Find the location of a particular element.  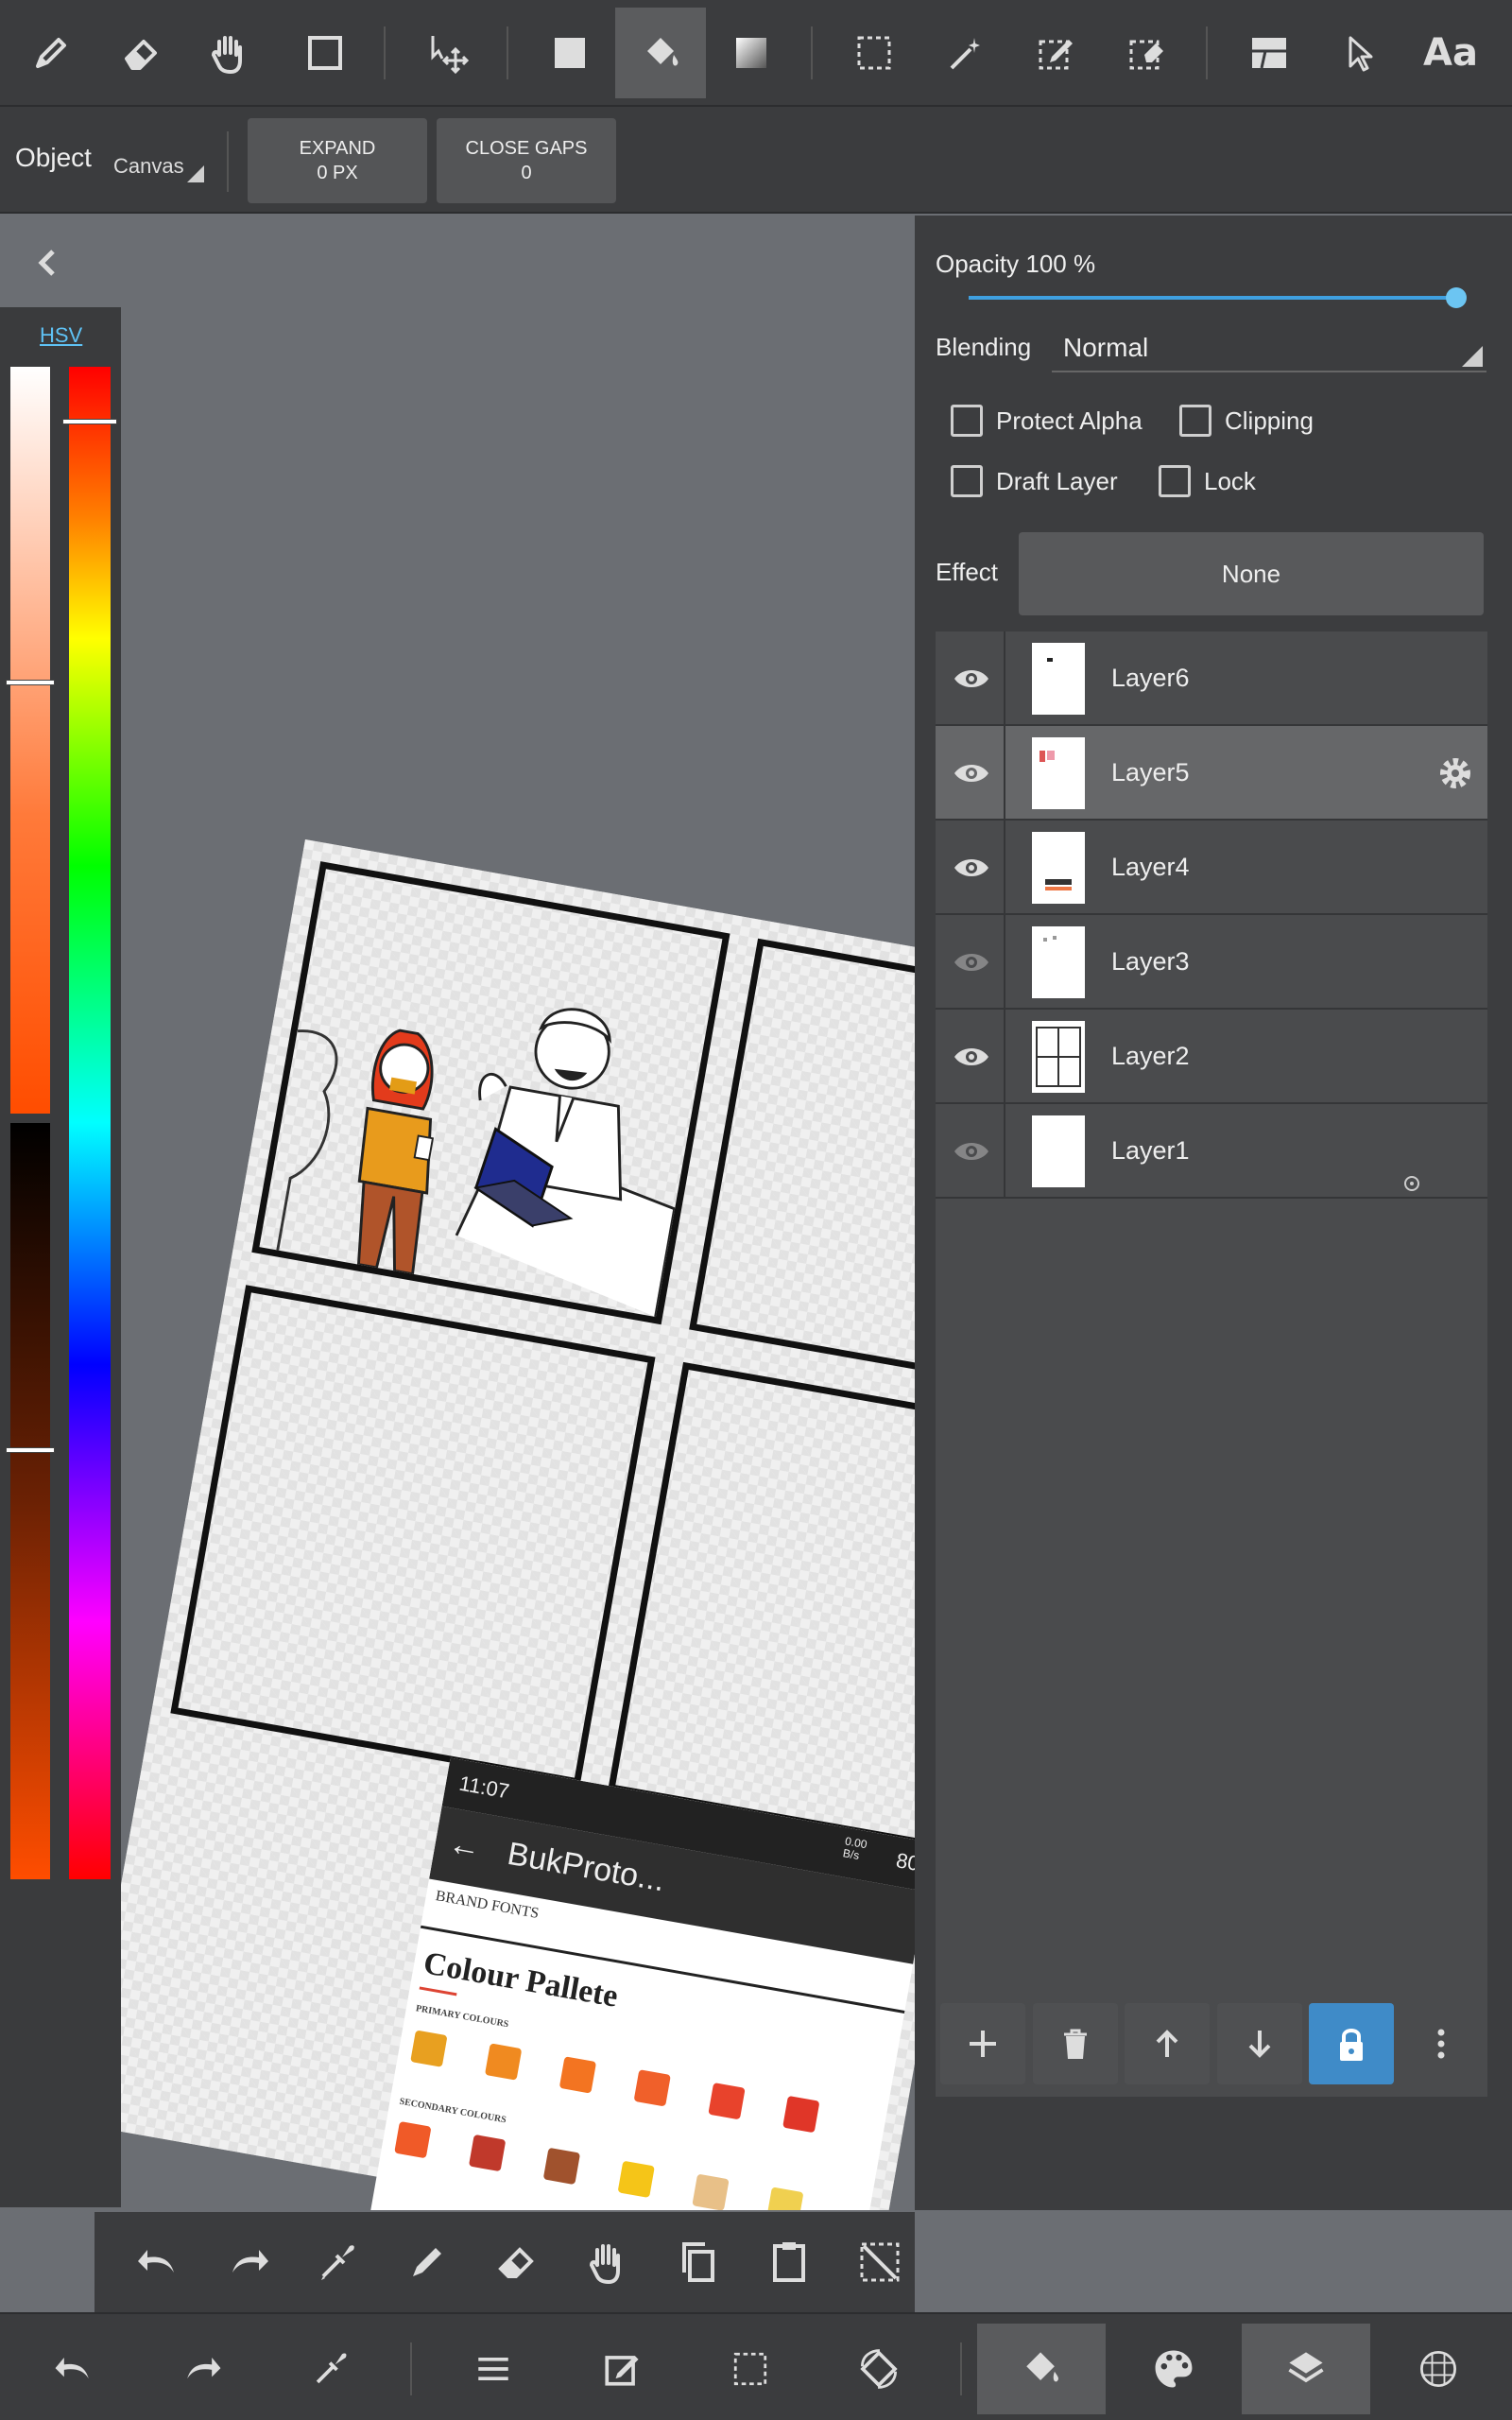

protect-alpha-checkbox: Protect Alpha is located at coordinates (1047, 421).